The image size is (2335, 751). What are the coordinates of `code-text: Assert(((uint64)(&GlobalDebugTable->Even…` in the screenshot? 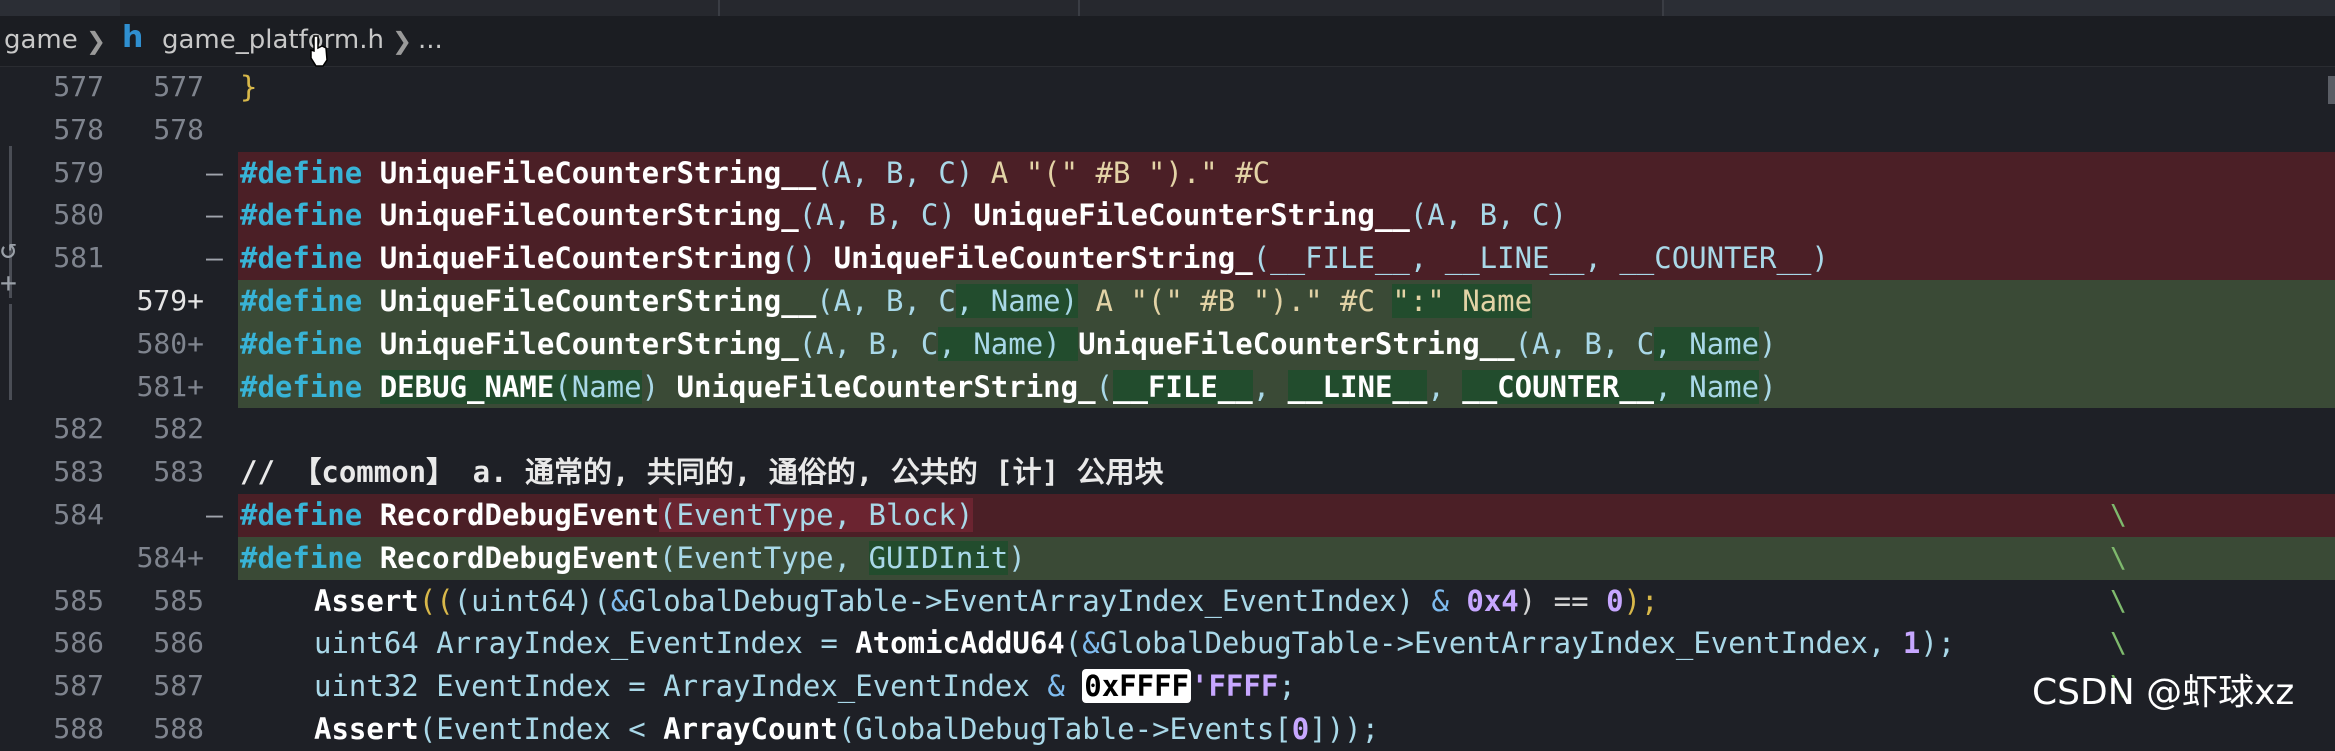 It's located at (986, 601).